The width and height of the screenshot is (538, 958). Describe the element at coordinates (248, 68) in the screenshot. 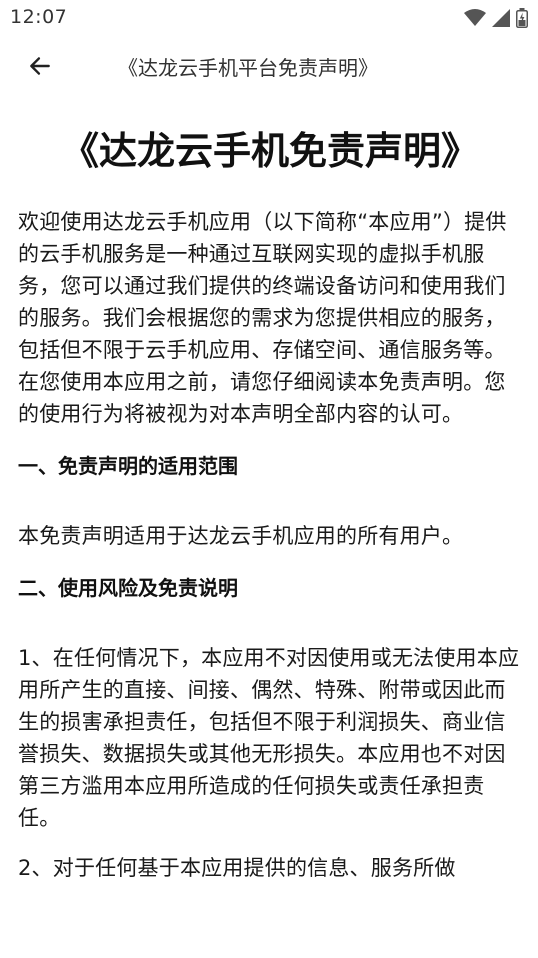

I see `app-bar-title: 《达龙云手机平台免责声明》` at that location.